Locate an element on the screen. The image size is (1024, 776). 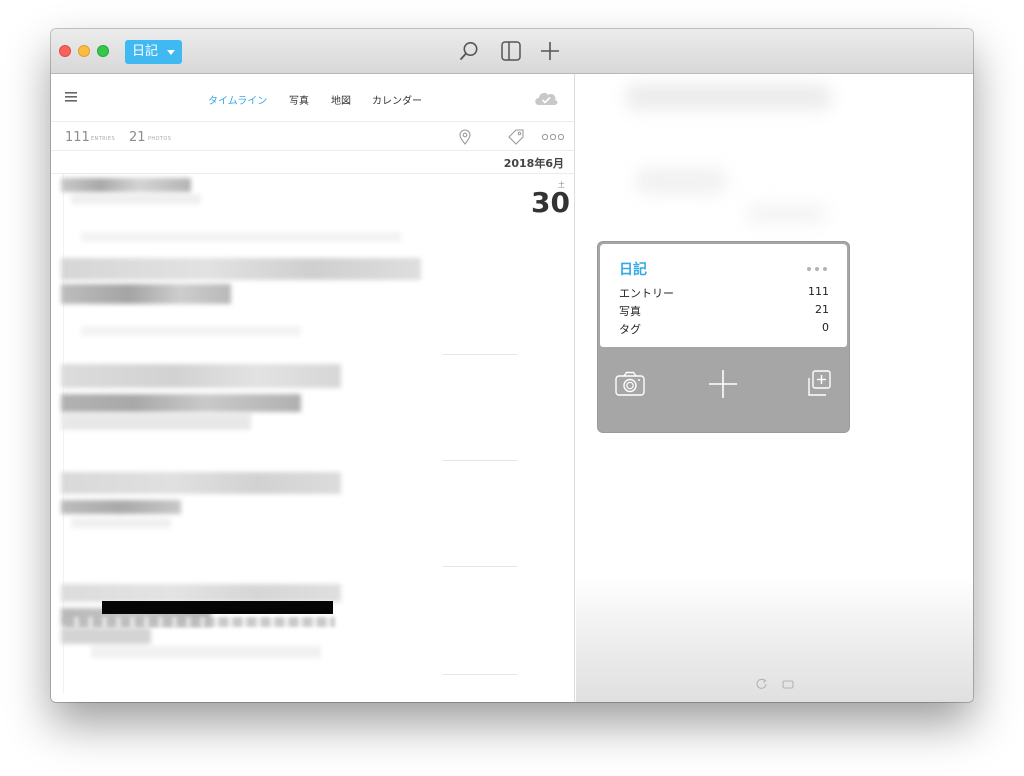
location-pin-icon is located at coordinates (465, 137).